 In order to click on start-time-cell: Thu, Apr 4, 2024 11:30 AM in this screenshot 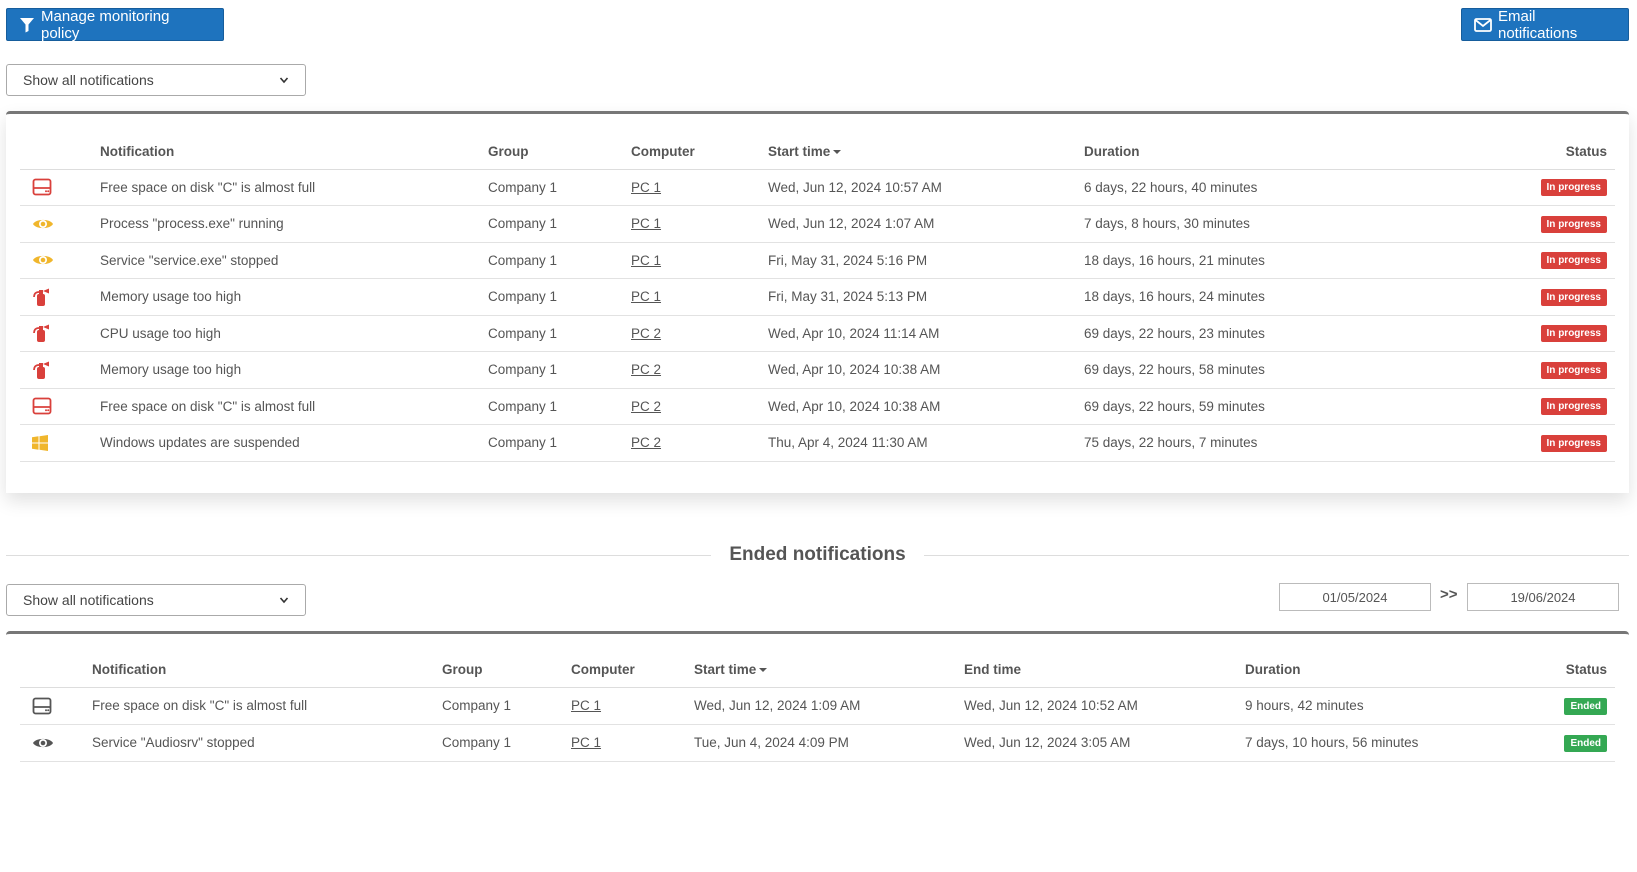, I will do `click(926, 443)`.